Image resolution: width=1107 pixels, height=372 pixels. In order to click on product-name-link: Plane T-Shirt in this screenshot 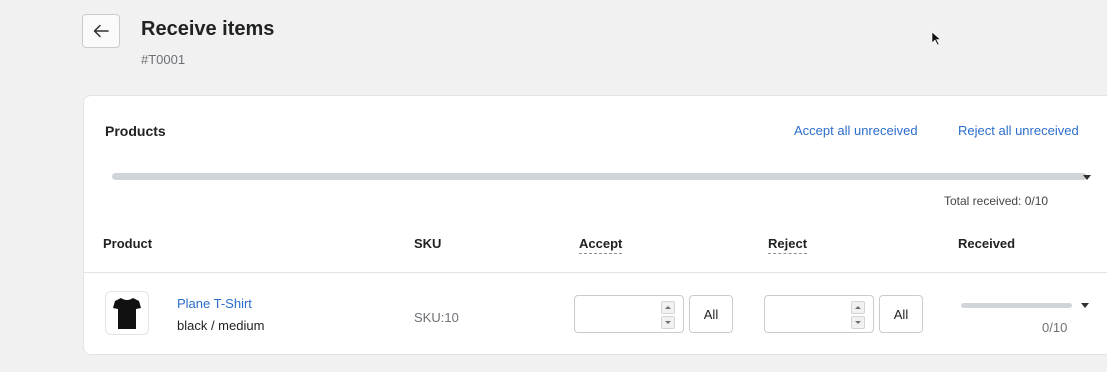, I will do `click(214, 303)`.